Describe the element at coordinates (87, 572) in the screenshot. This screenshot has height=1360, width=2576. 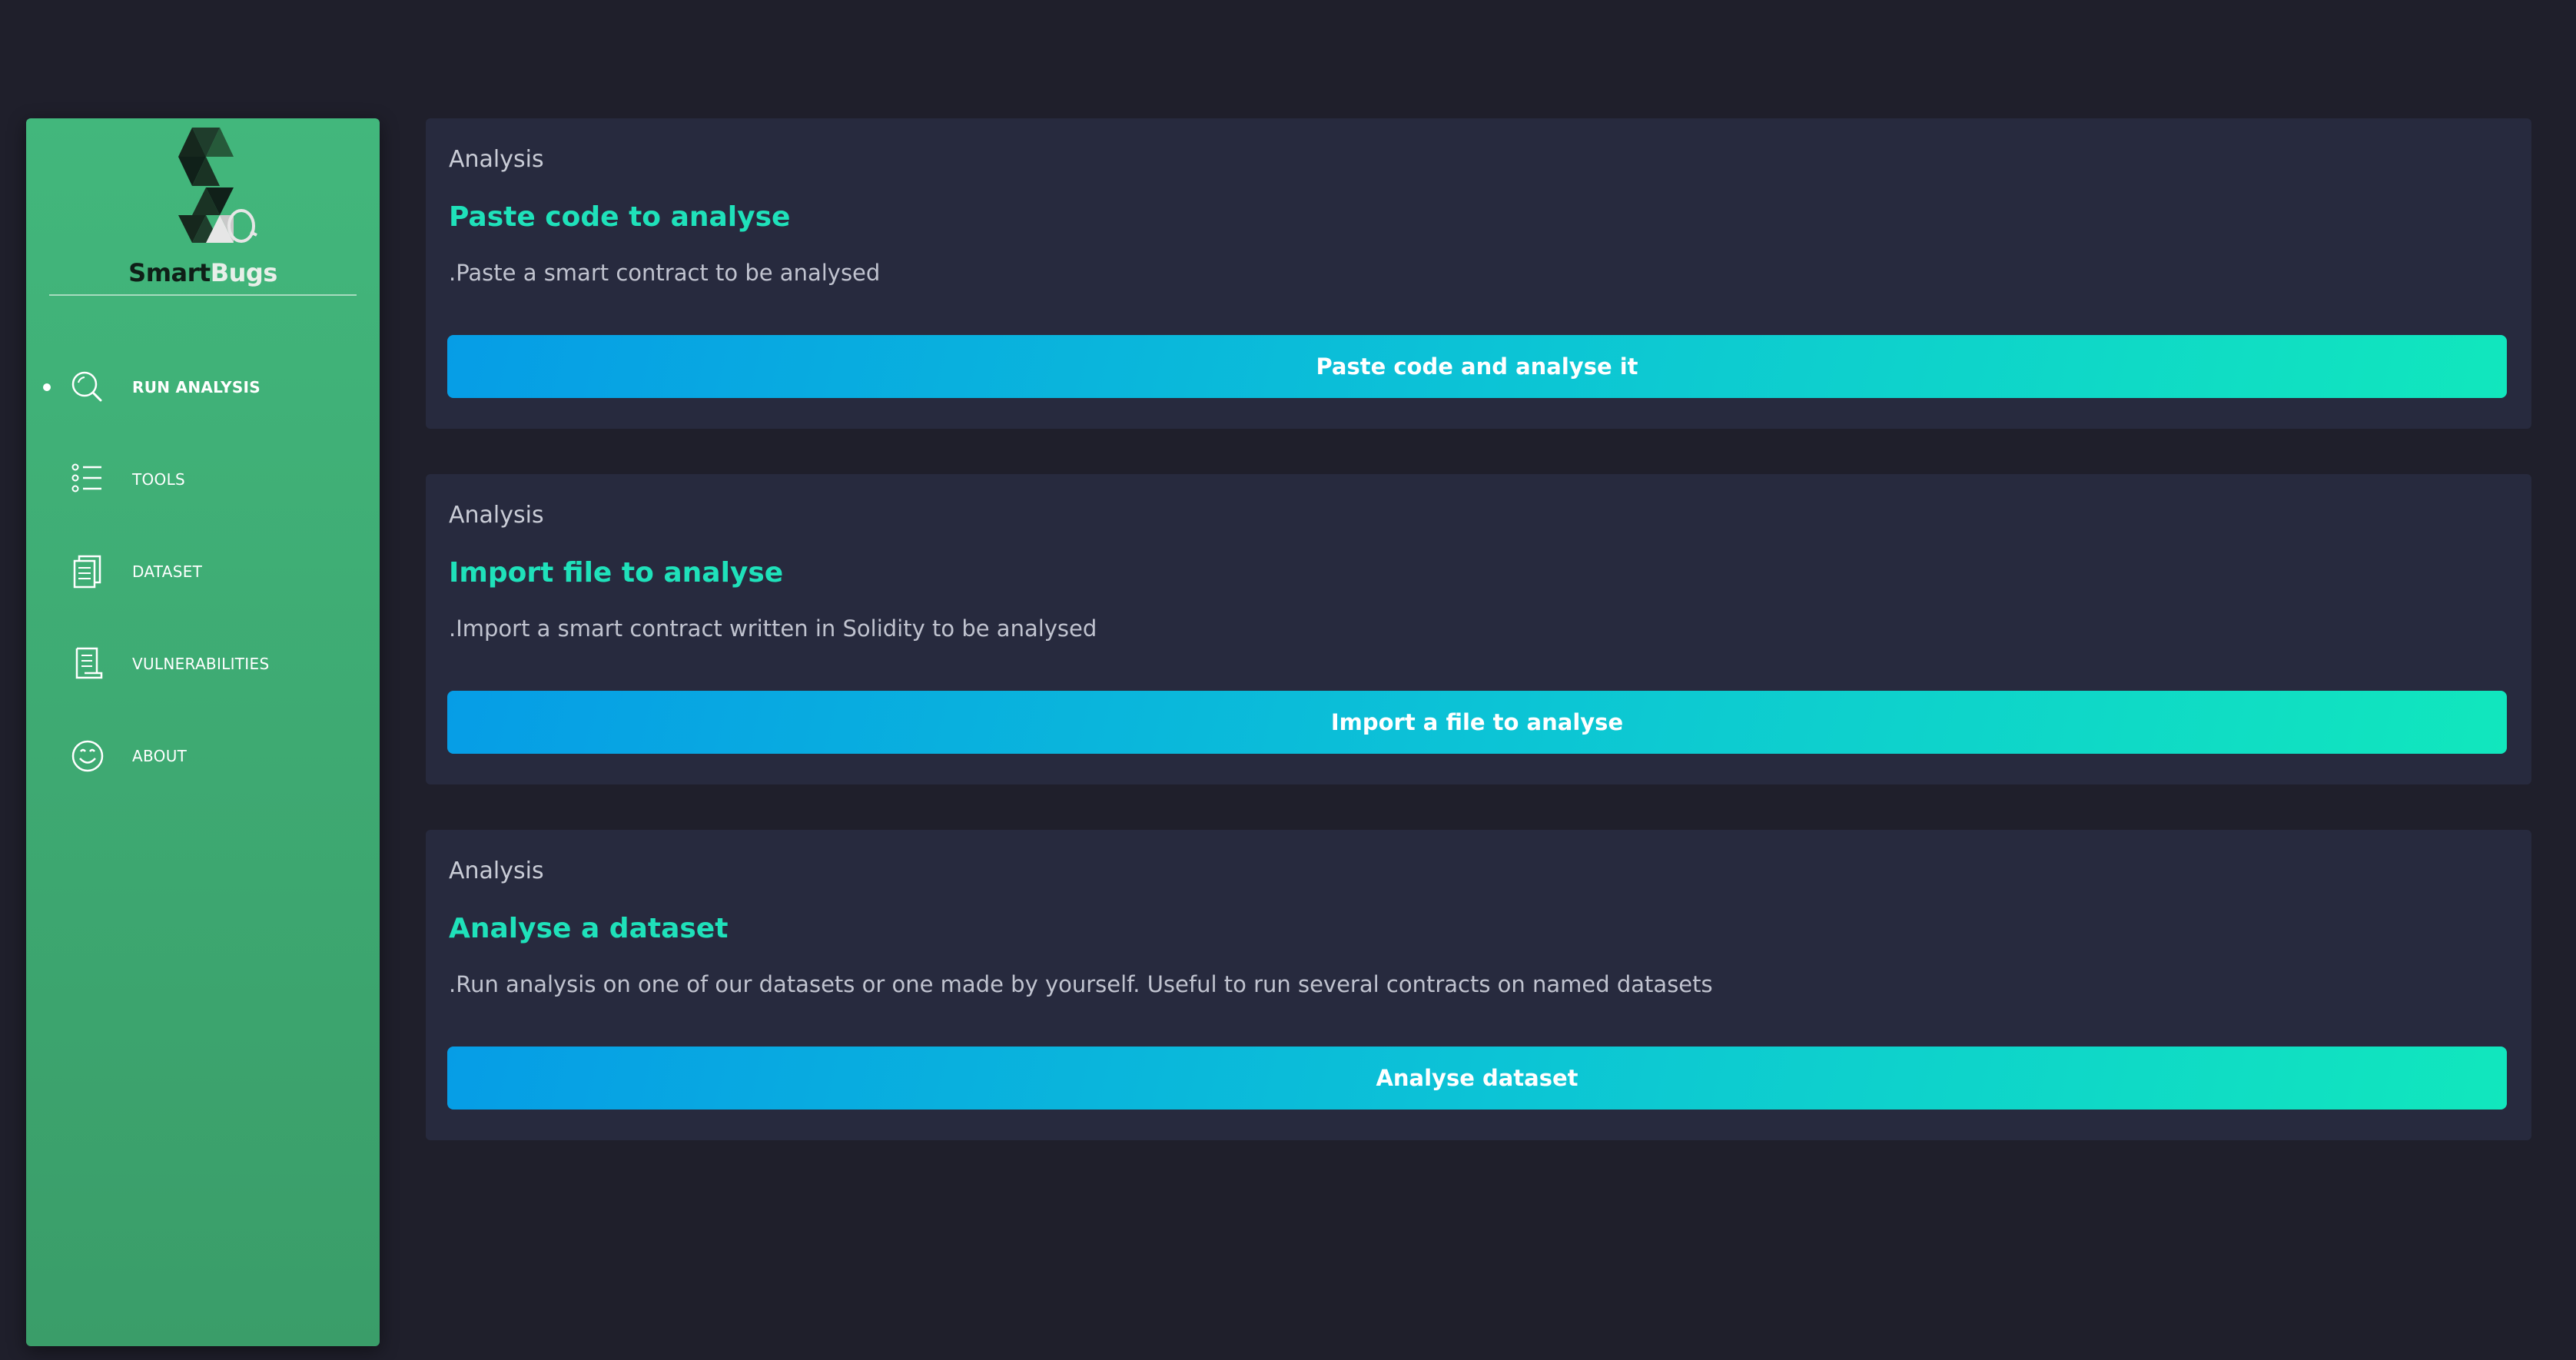
I see `document-icon` at that location.